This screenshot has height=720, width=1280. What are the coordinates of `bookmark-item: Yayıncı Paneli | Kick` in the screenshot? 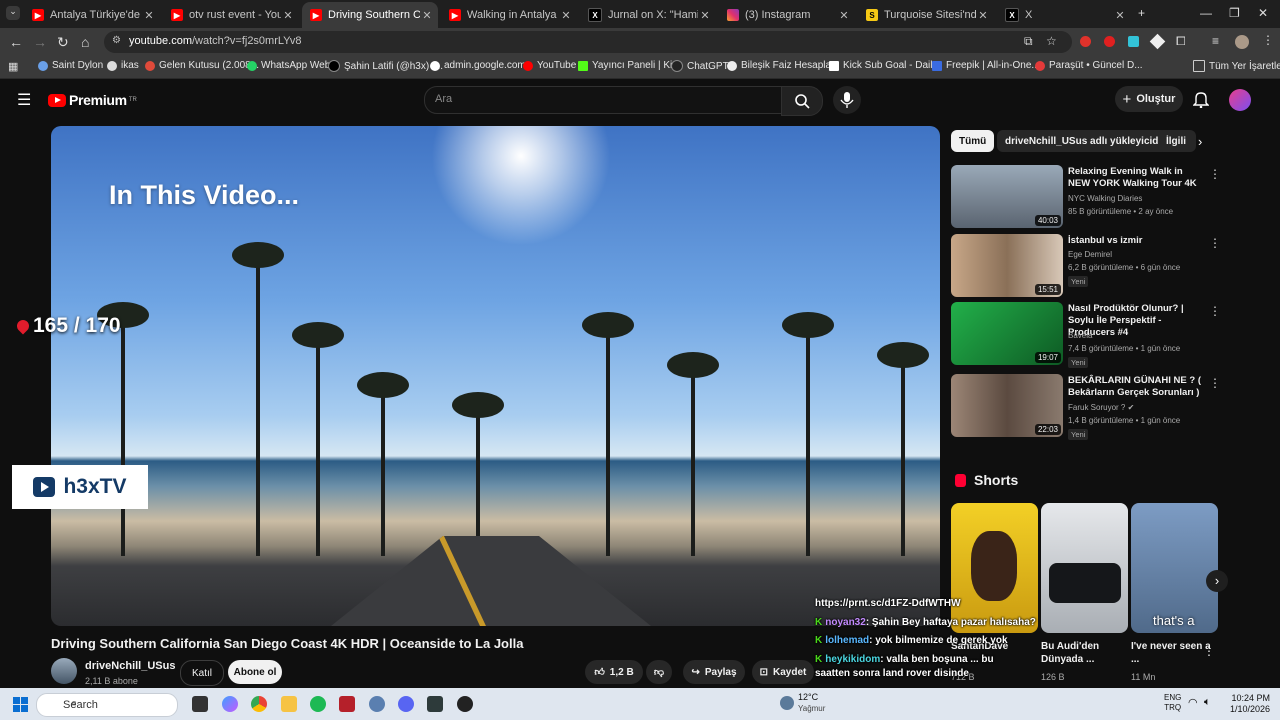 It's located at (630, 65).